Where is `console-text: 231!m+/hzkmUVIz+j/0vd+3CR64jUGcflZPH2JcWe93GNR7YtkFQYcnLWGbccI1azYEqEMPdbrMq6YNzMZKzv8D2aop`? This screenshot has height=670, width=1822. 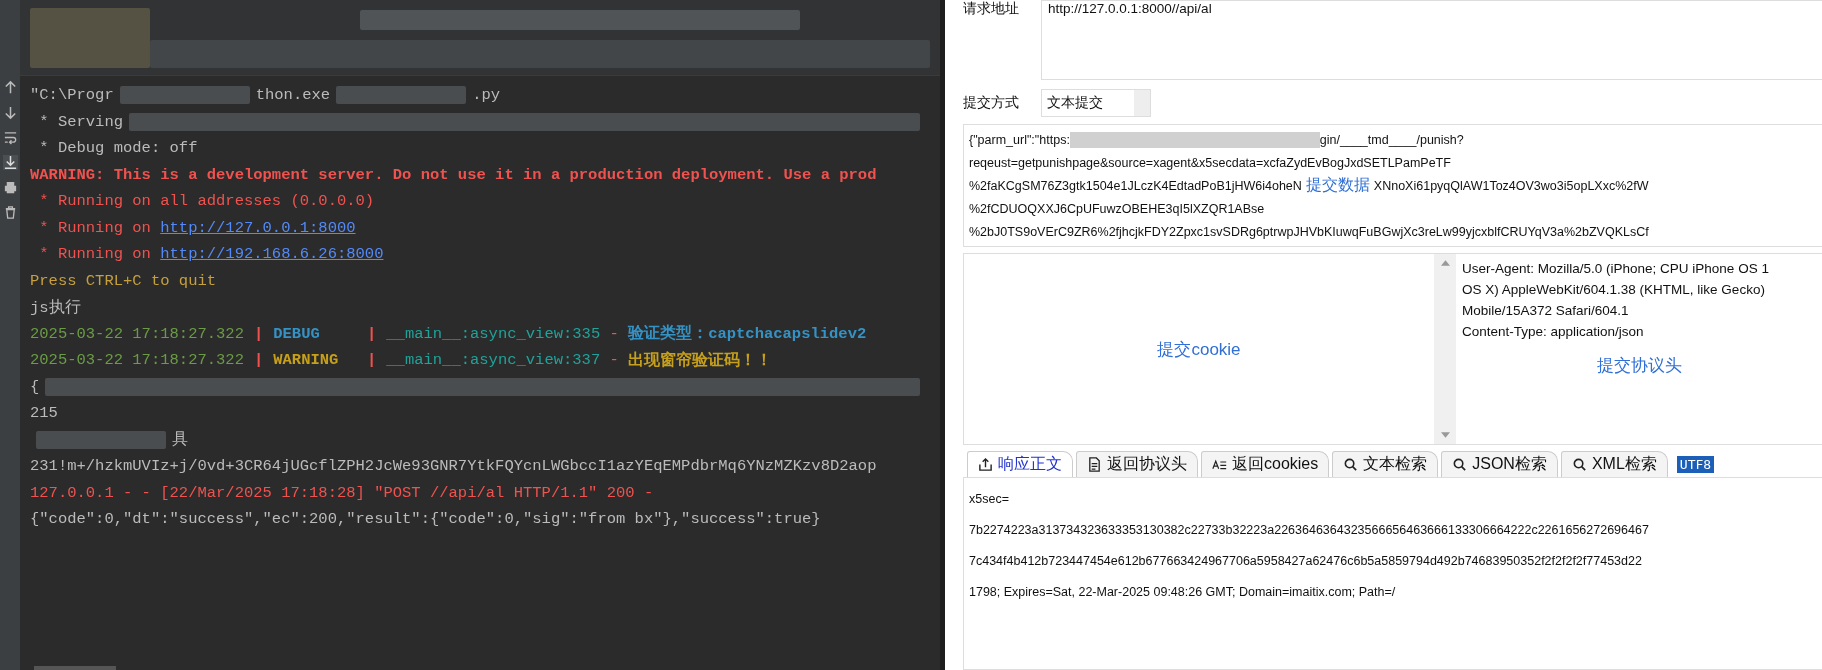 console-text: 231!m+/hzkmUVIz+j/0vd+3CR64jUGcflZPH2JcWe93GNR7YtkFQYcnLWGbccI1azYEqEMPdbrMq6YNzMZKzv8D2aop is located at coordinates (453, 466).